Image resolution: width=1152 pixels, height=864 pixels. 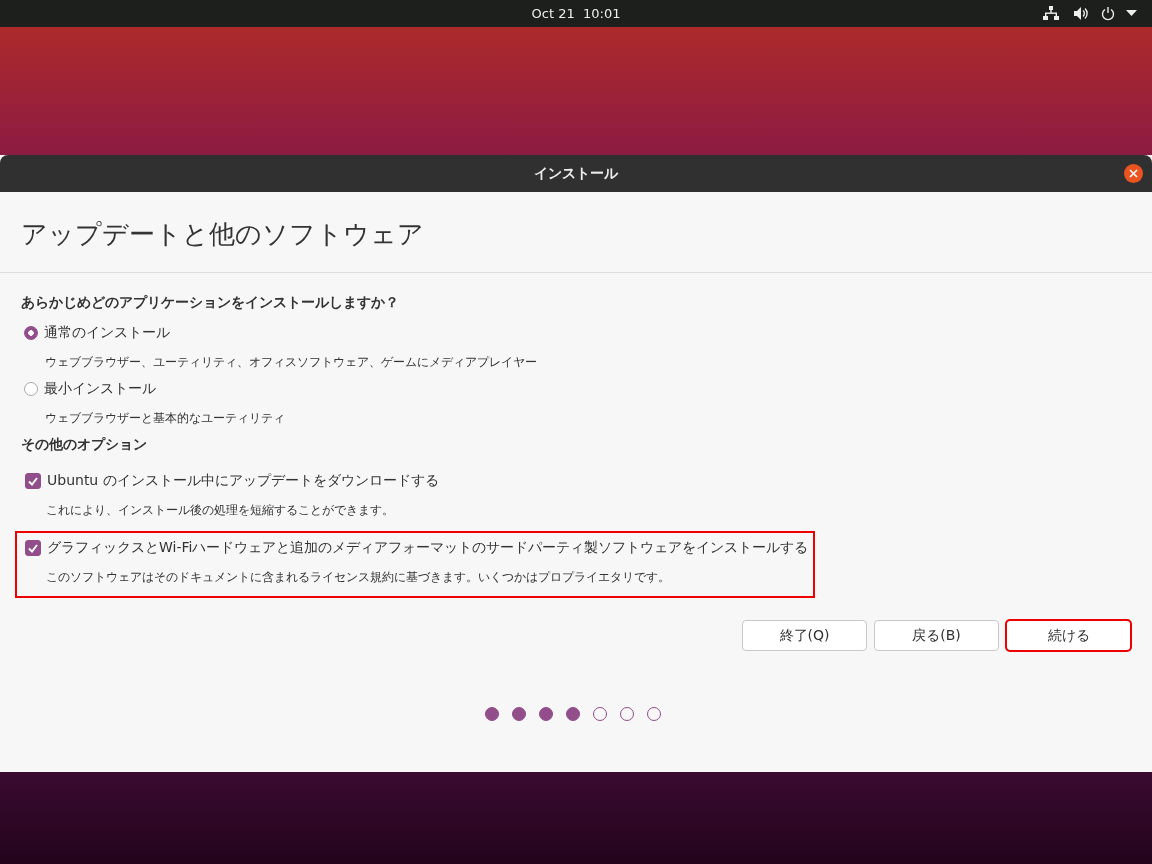 I want to click on network-icon, so click(x=1051, y=13).